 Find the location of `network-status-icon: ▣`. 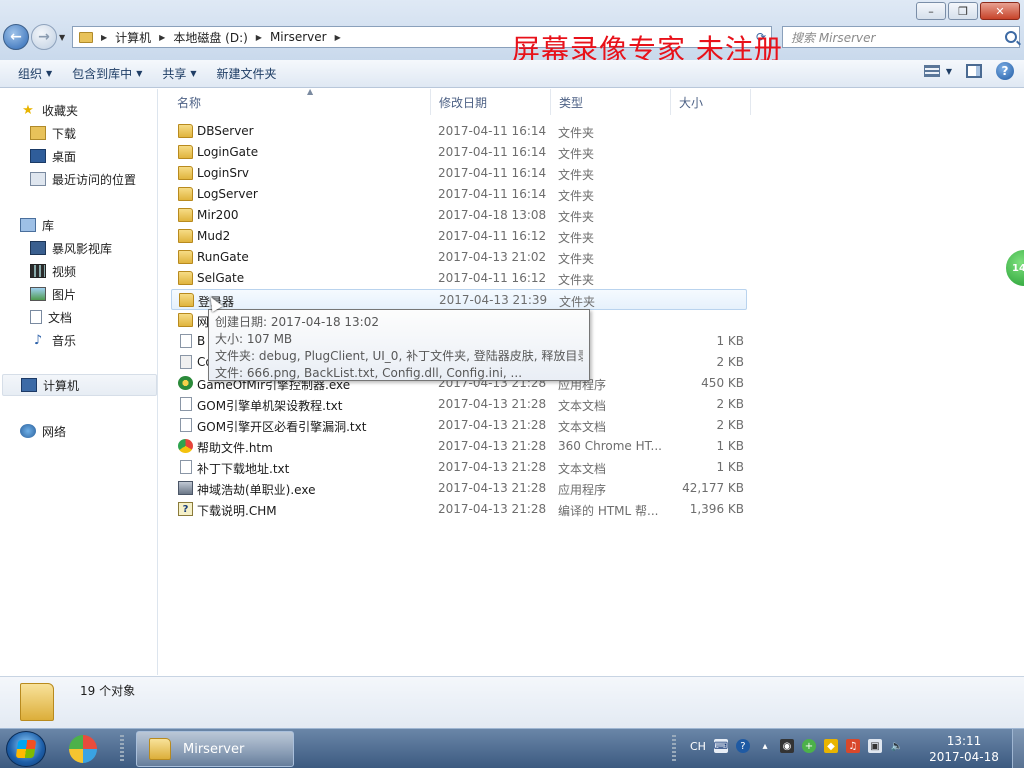

network-status-icon: ▣ is located at coordinates (874, 746).